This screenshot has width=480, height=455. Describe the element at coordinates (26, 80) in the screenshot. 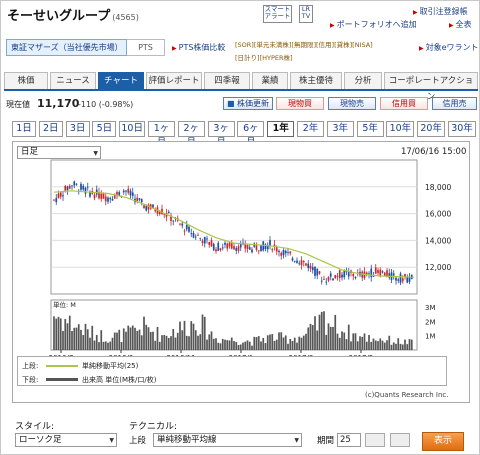

I see `tab-stock-price: 株価` at that location.